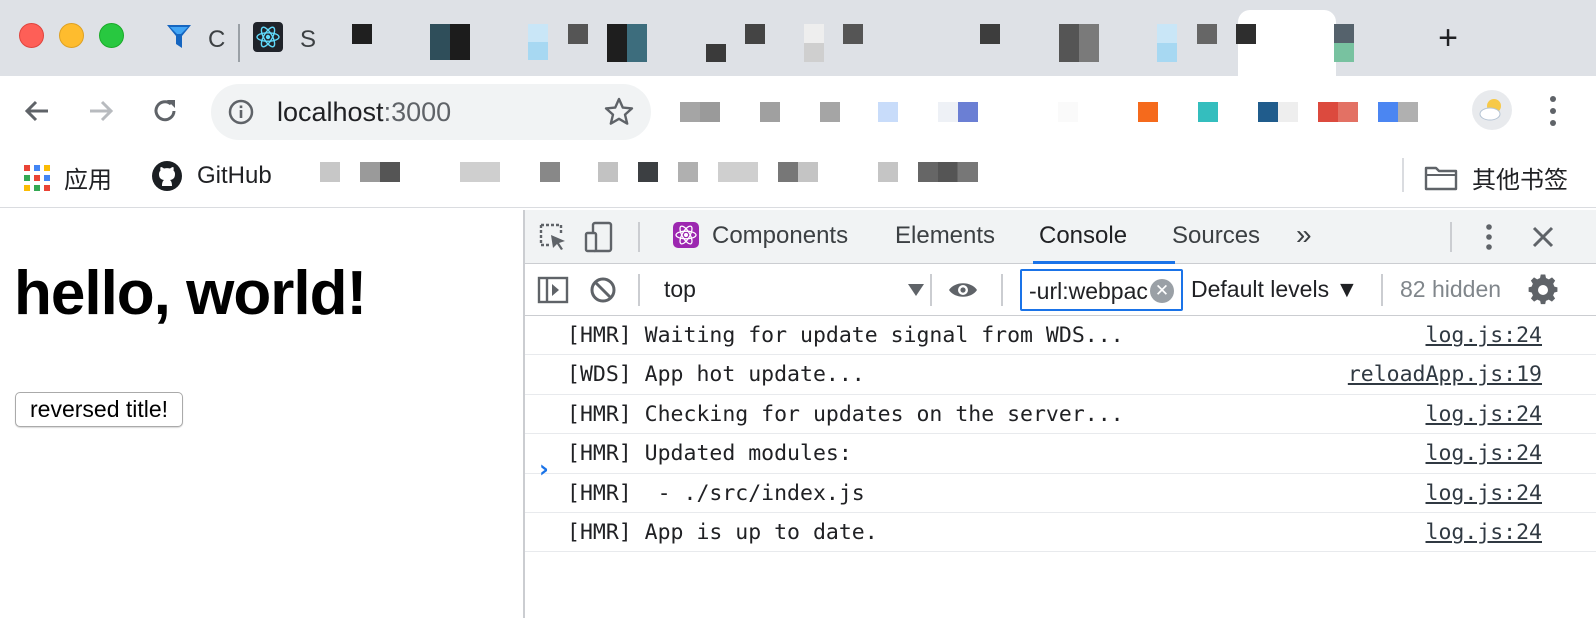 The height and width of the screenshot is (618, 1596). Describe the element at coordinates (1274, 289) in the screenshot. I see `log-levels-dropdown: Default levels ▼` at that location.